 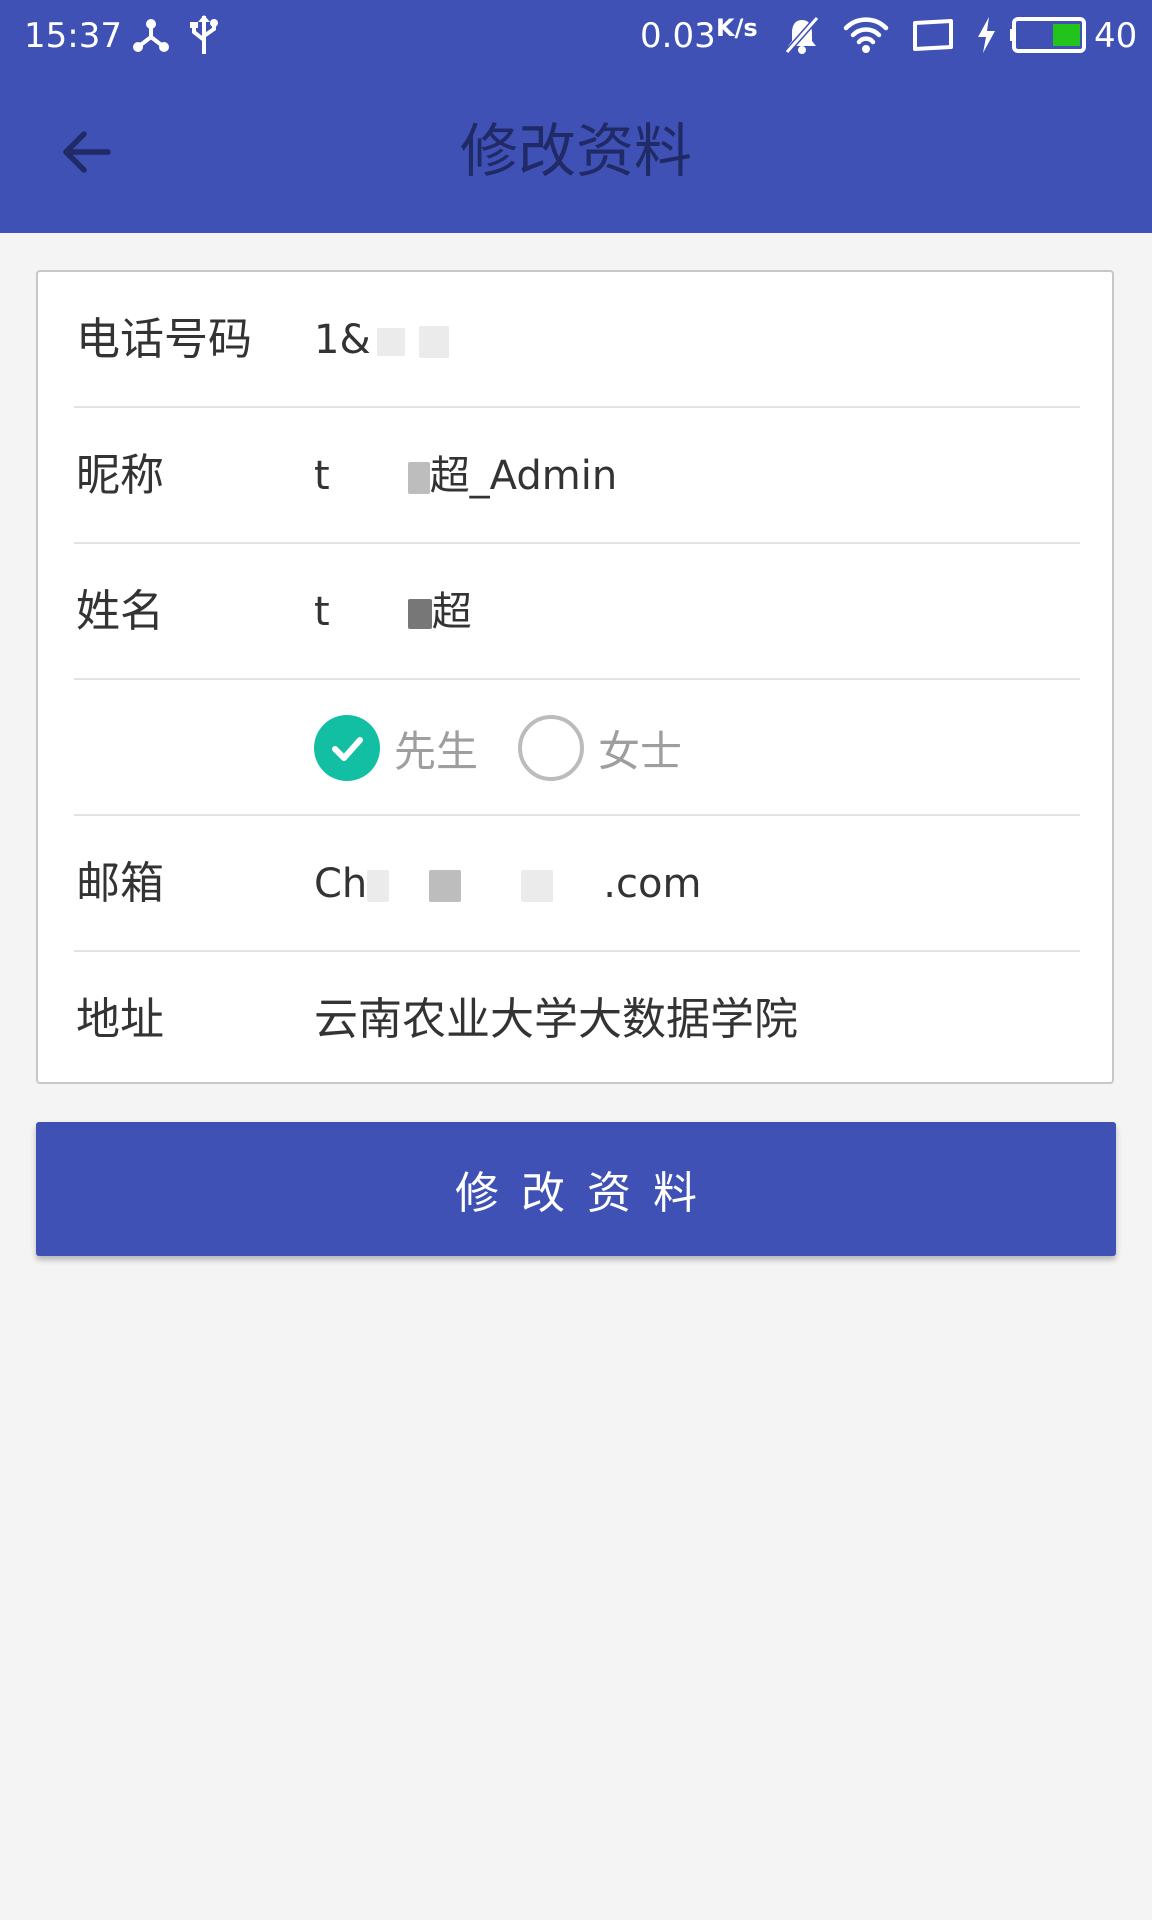 I want to click on address-field: 云南农业大学大数据学院, so click(x=556, y=1020).